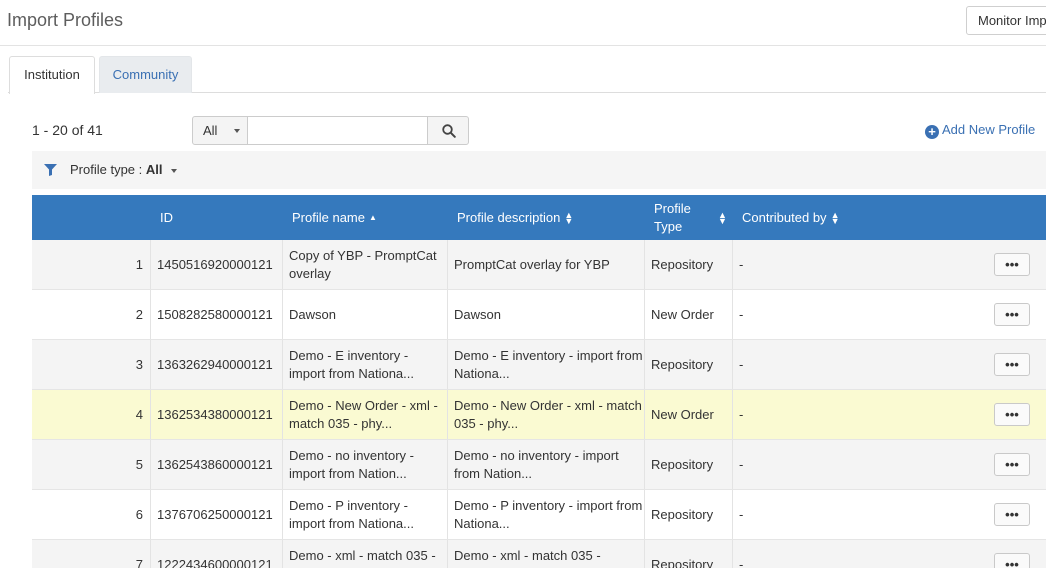 This screenshot has width=1046, height=568. I want to click on column-header-profile-type: Profile Type ▲ ▼, so click(690, 217).